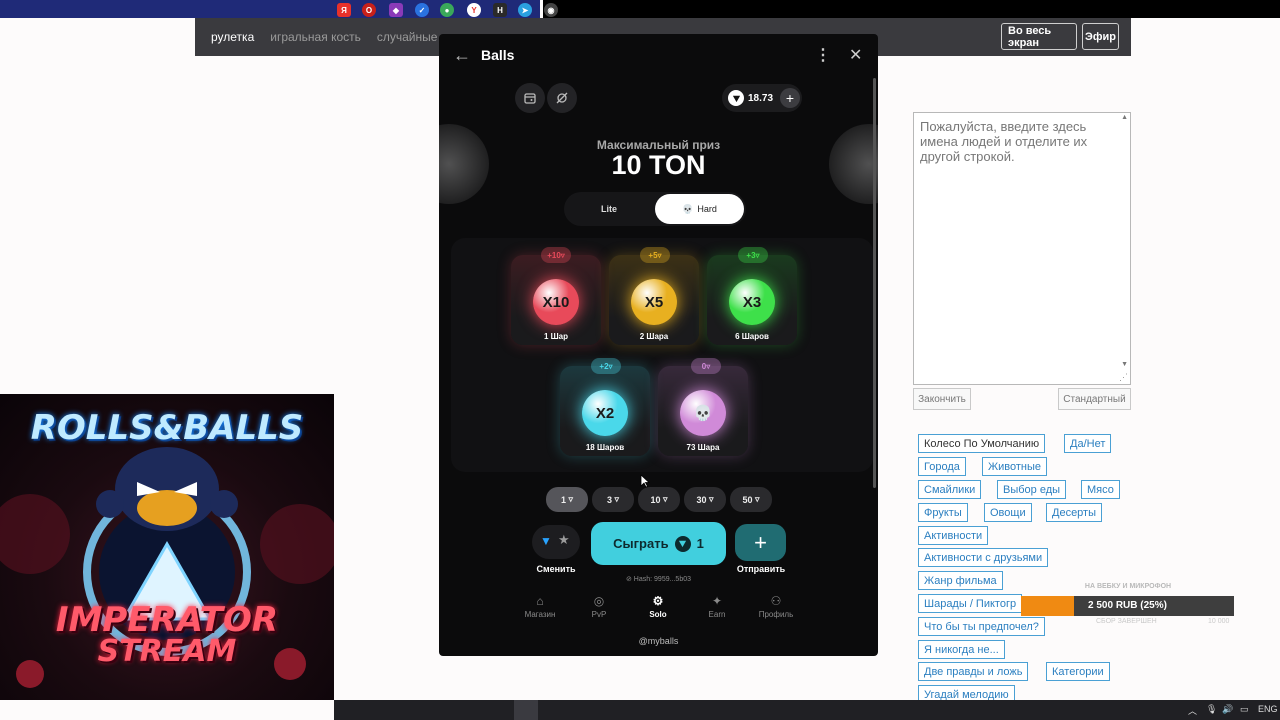 Image resolution: width=1280 pixels, height=720 pixels. I want to click on multiplier-card-x10: X10 1 Шар, so click(556, 300).